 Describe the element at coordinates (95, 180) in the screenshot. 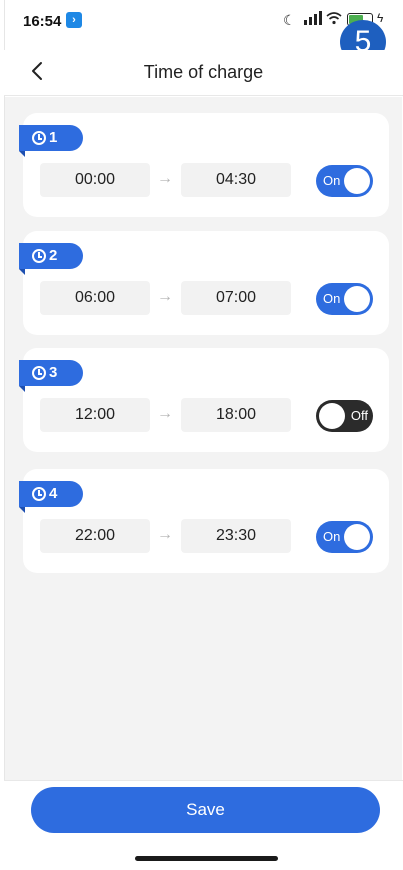

I see `start-time-field: 00:00` at that location.